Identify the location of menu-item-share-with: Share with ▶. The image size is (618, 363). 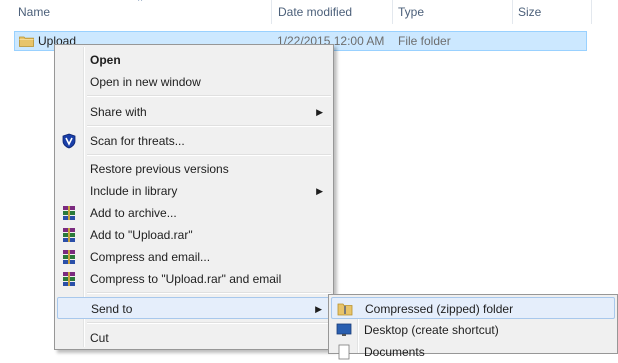
(194, 112).